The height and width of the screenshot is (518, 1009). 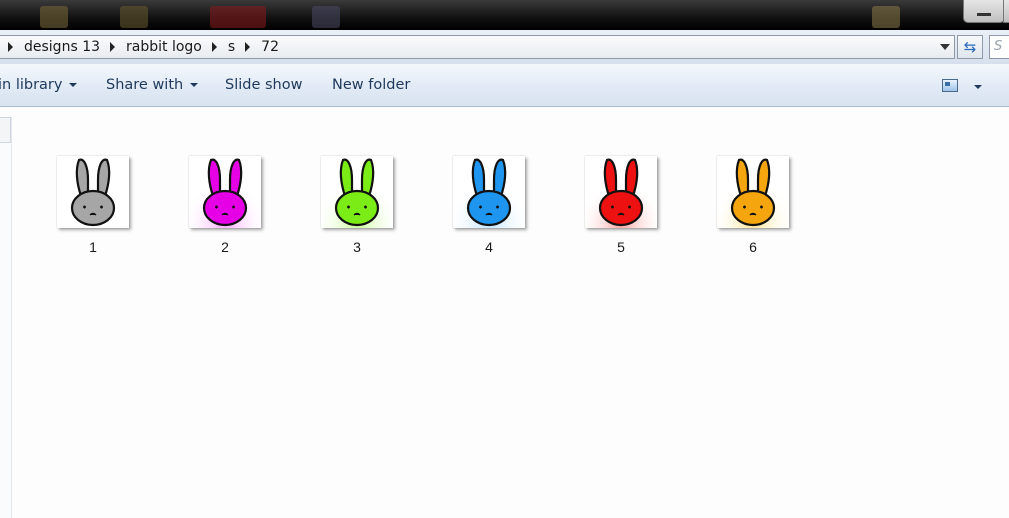 I want to click on minimize-icon, so click(x=984, y=14).